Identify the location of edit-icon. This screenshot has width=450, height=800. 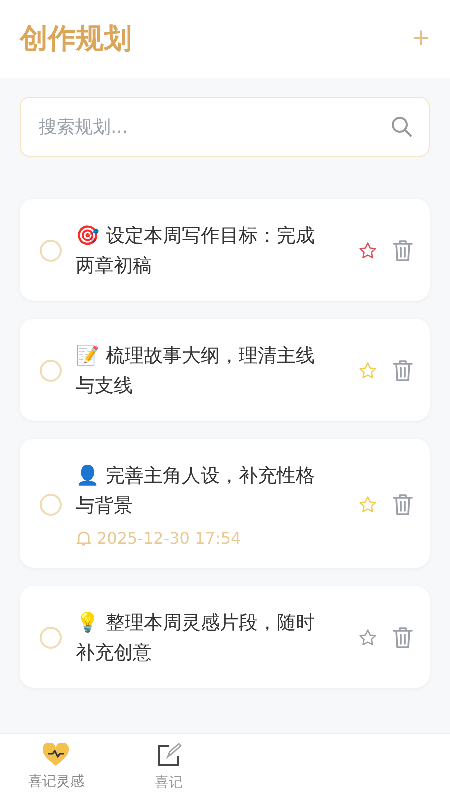
(169, 755).